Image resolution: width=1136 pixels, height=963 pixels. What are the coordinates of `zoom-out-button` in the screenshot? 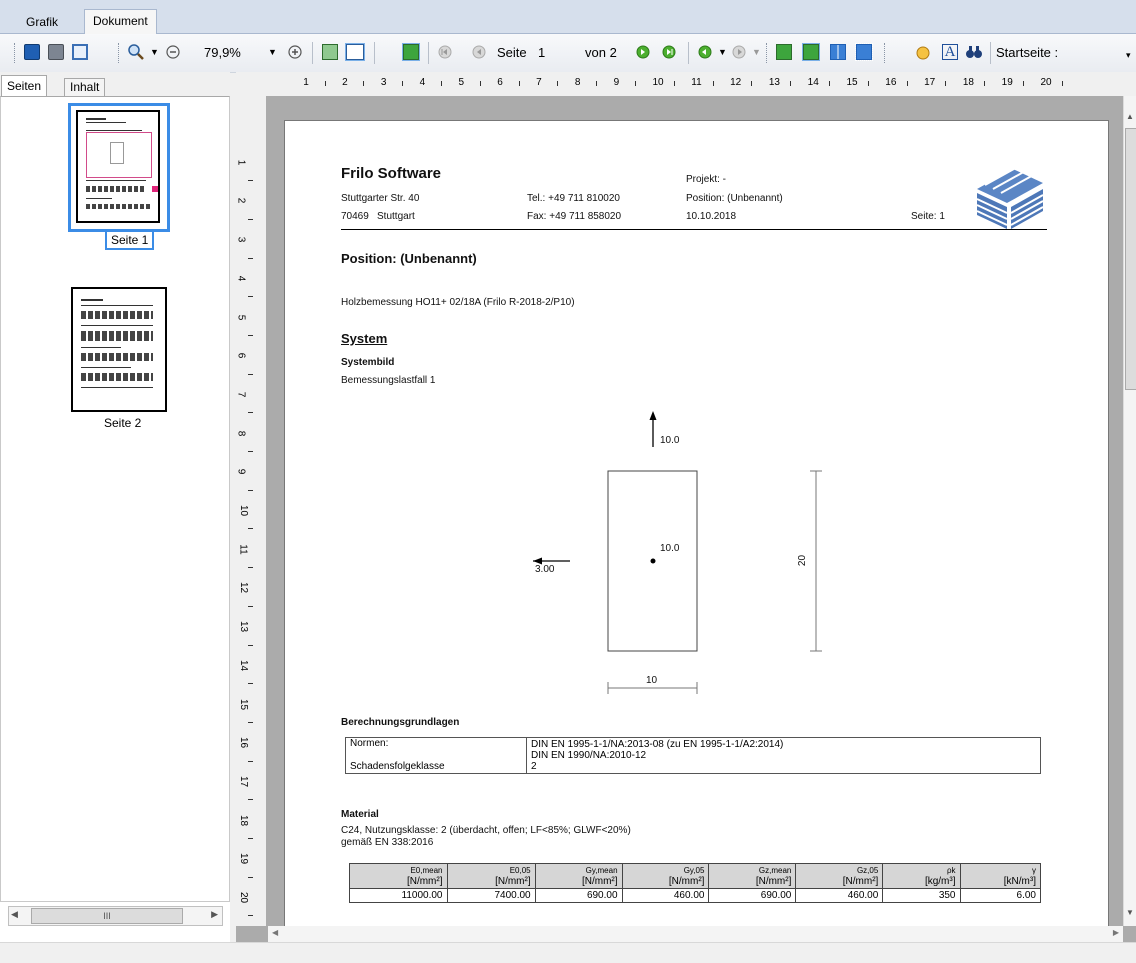 It's located at (173, 52).